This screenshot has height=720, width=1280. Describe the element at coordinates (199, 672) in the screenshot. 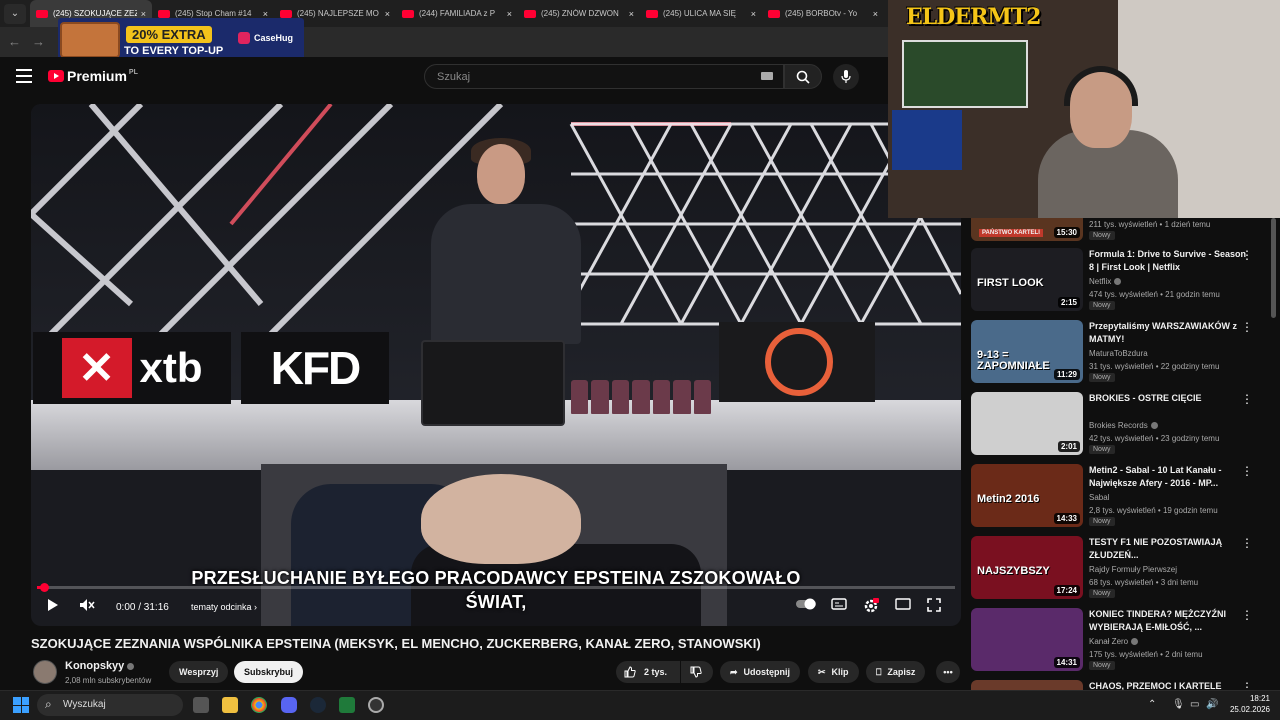

I see `support-button: Wesprzyj` at that location.